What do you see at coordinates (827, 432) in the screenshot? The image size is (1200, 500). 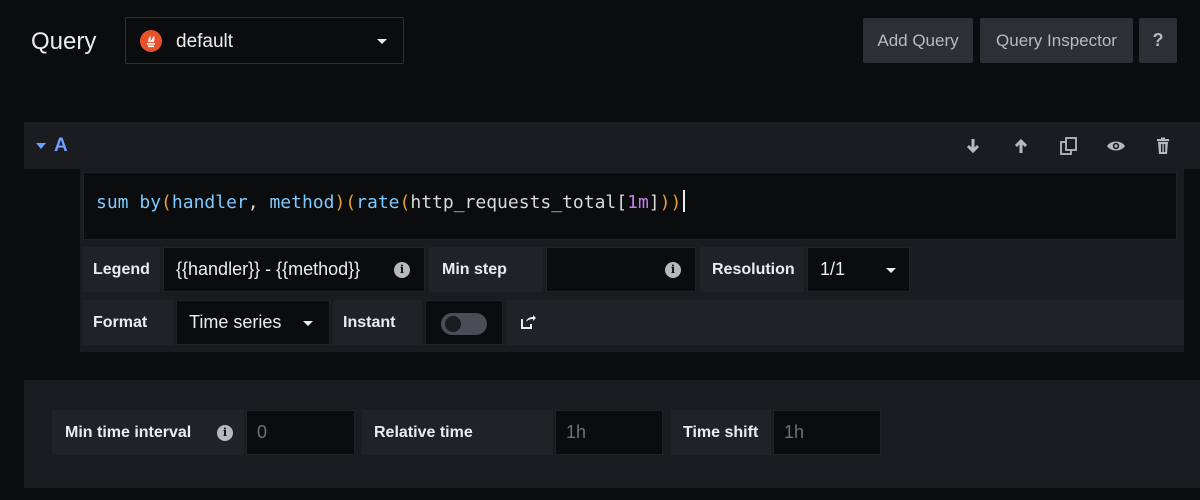 I see `time-shift-input: 1h` at bounding box center [827, 432].